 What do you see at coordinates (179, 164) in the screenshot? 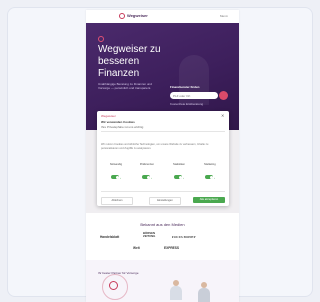
I see `category-label: Statistiken` at bounding box center [179, 164].